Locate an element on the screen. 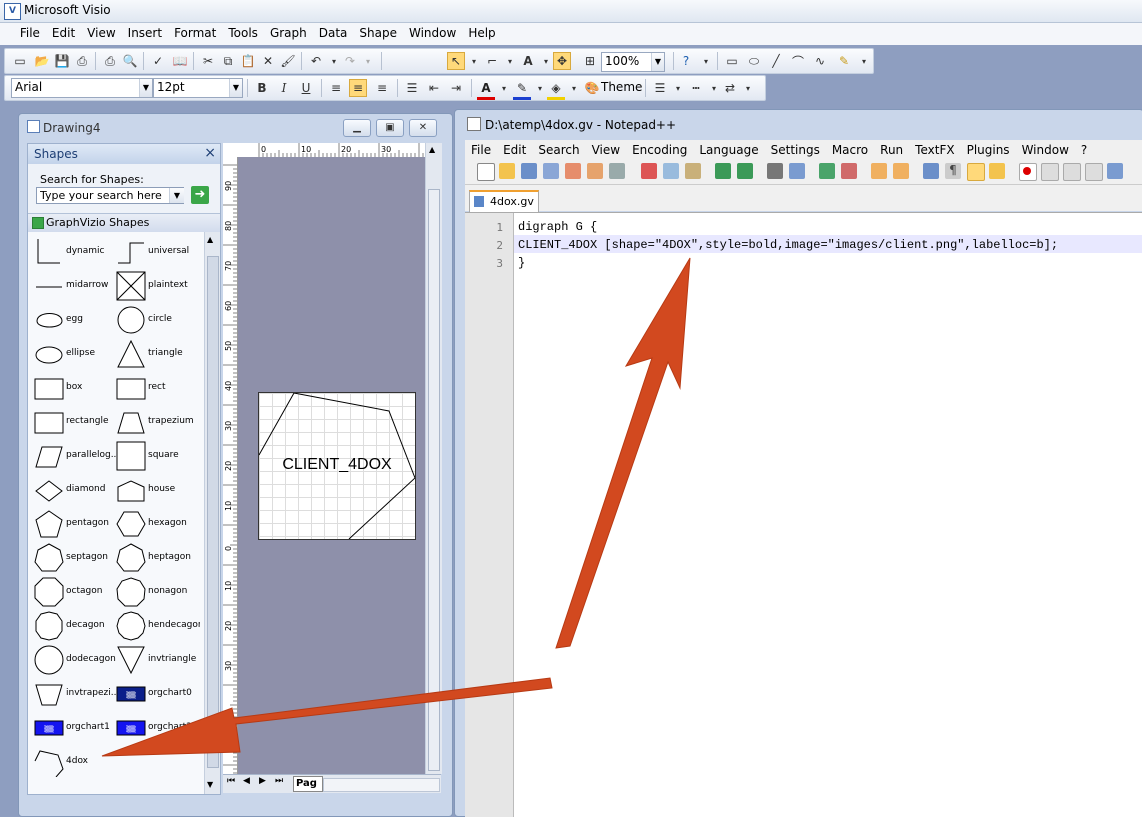  copy-icon: ⧉ is located at coordinates (228, 61).